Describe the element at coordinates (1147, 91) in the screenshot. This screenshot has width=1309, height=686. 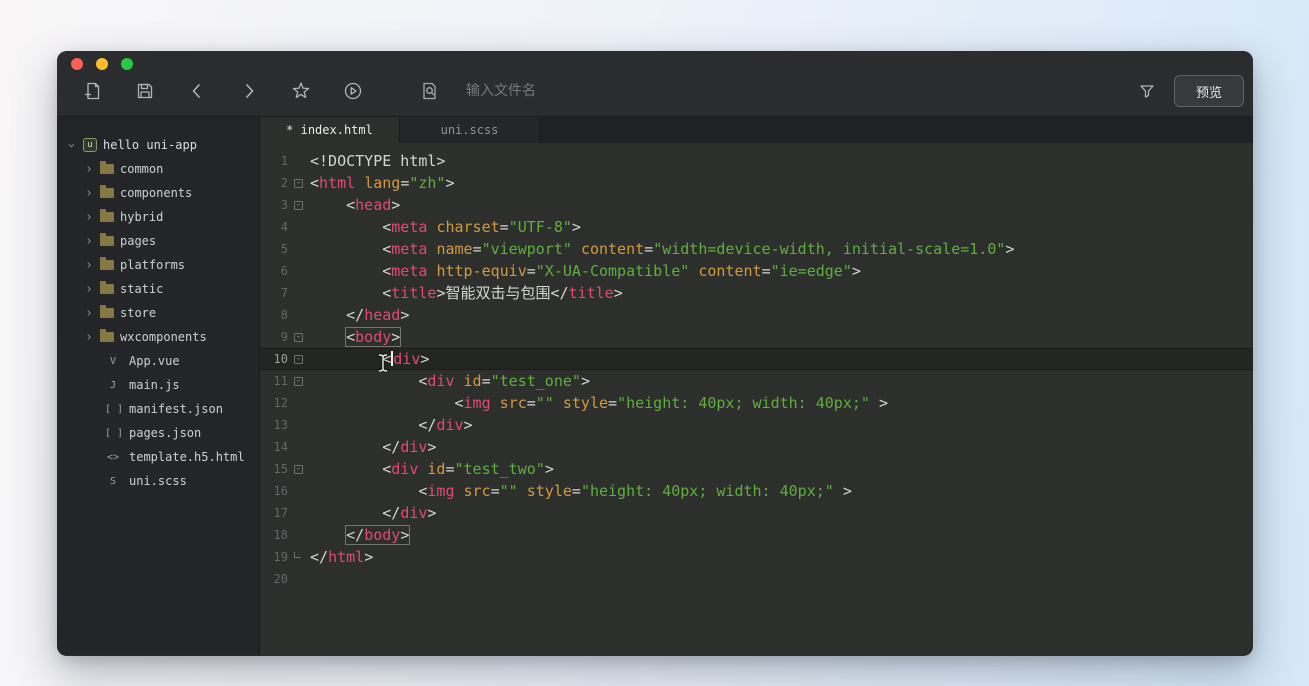
I see `filter-button` at that location.